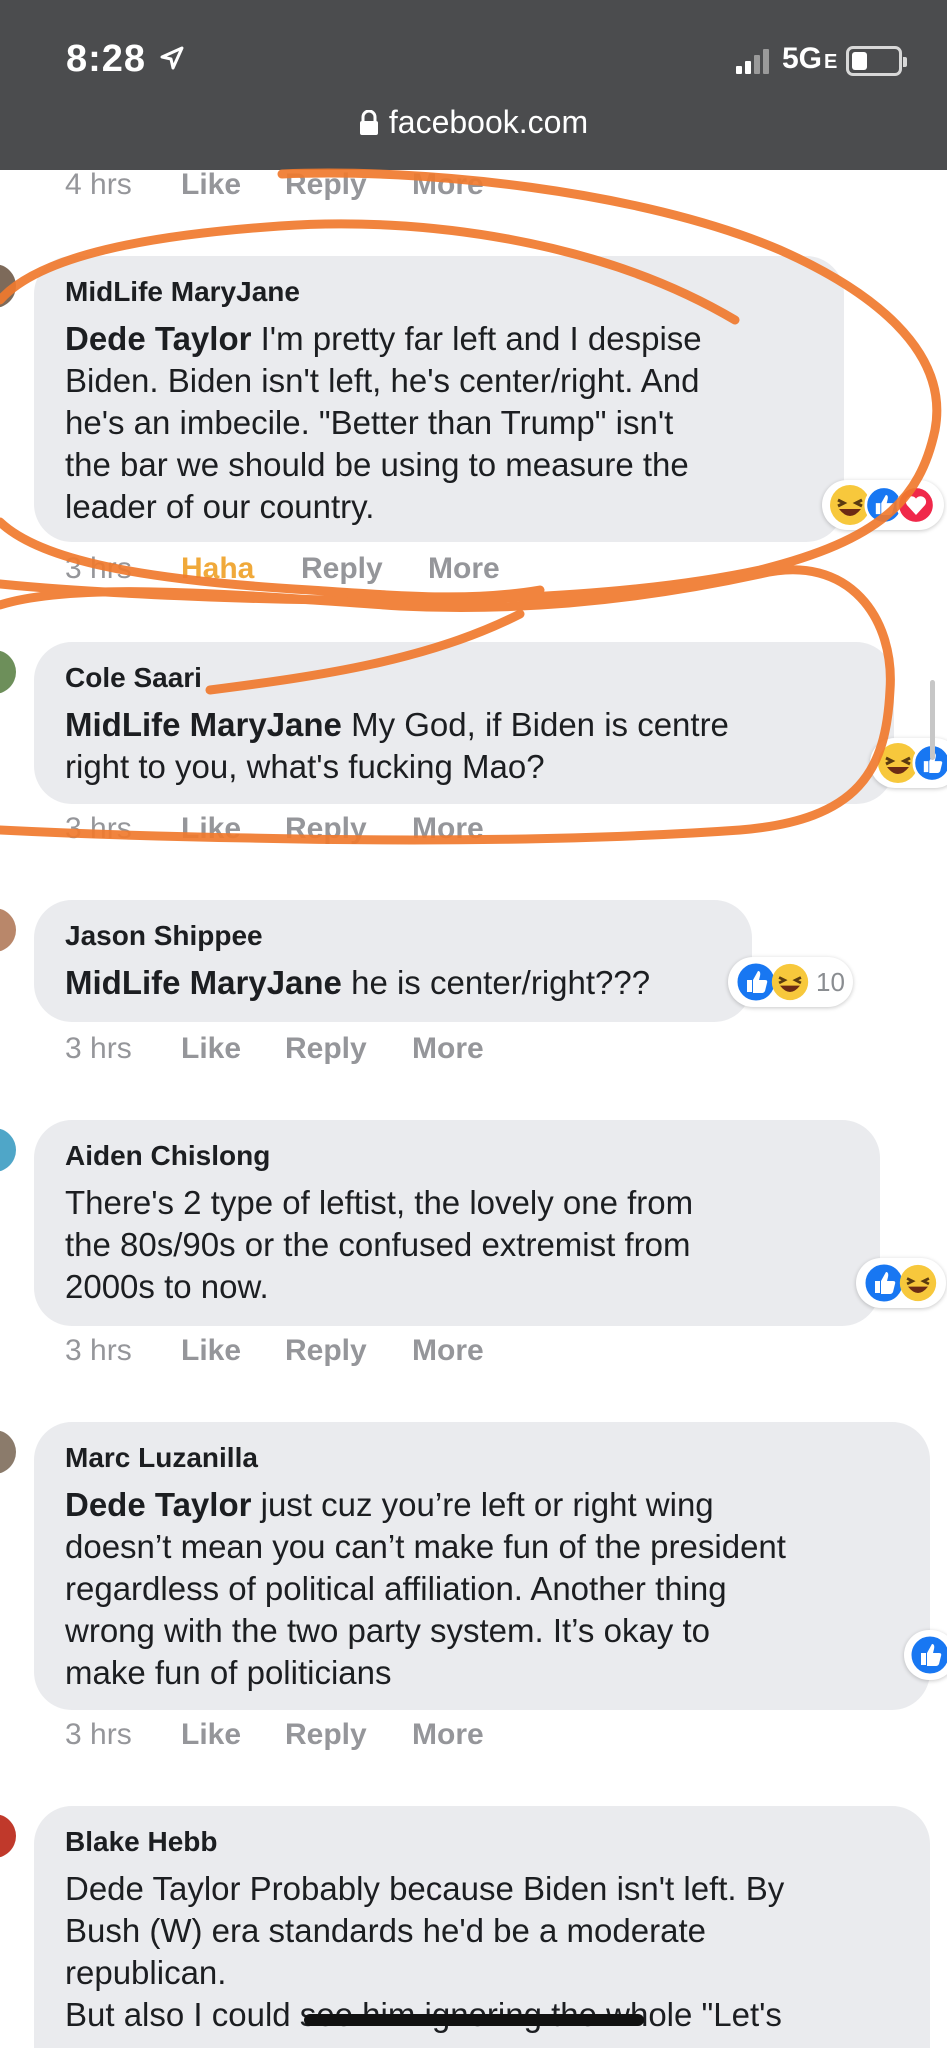 The width and height of the screenshot is (947, 2048). Describe the element at coordinates (831, 62) in the screenshot. I see `network-suffix: E` at that location.